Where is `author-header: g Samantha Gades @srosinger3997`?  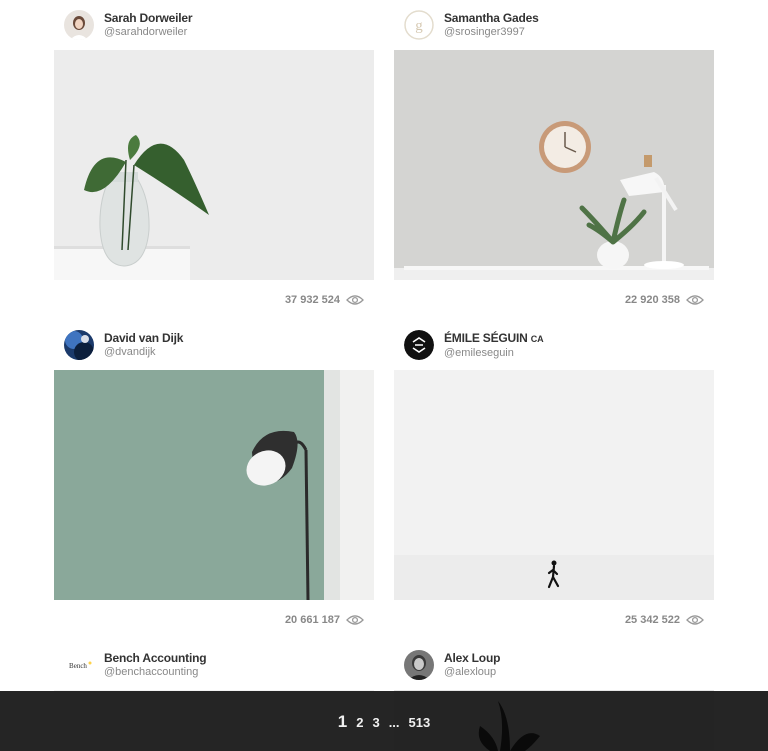 author-header: g Samantha Gades @srosinger3997 is located at coordinates (471, 25).